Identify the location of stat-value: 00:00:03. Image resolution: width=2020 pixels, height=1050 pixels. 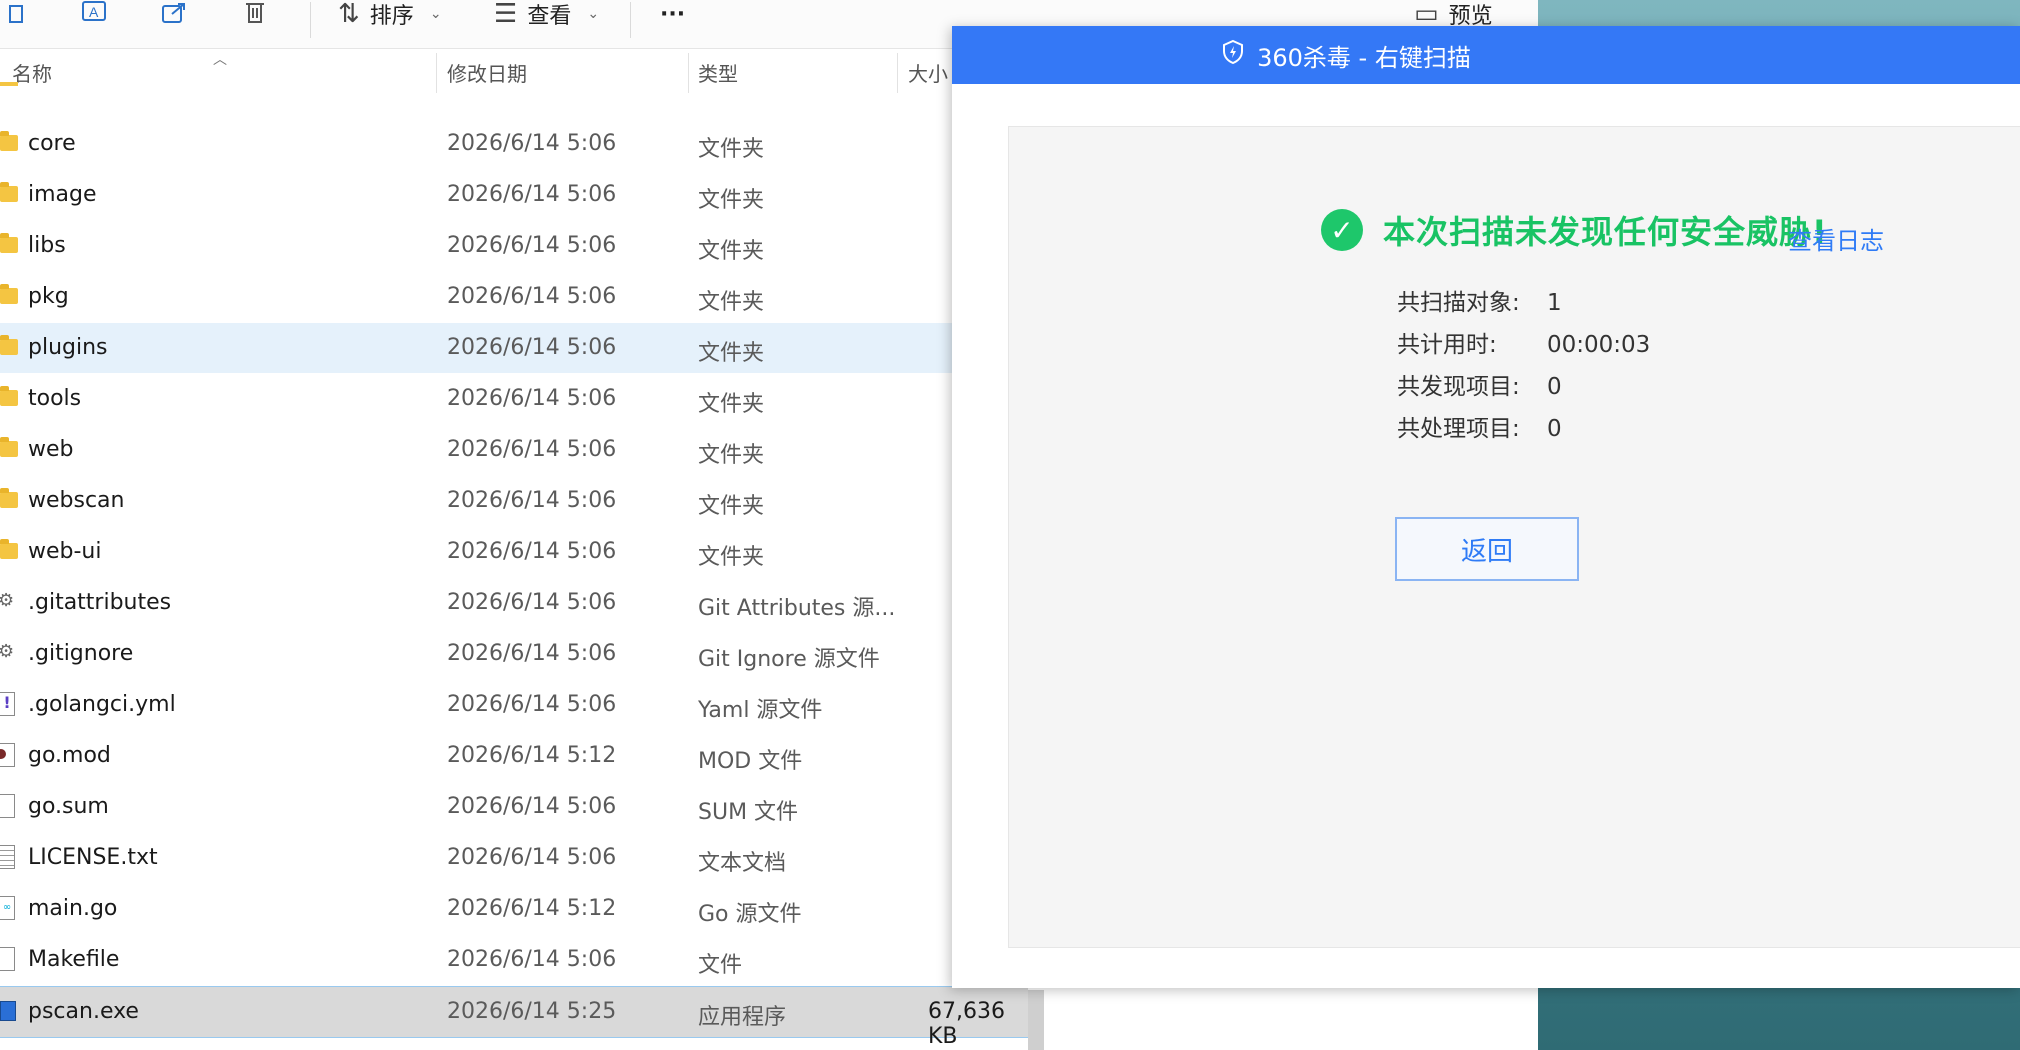
(1599, 345).